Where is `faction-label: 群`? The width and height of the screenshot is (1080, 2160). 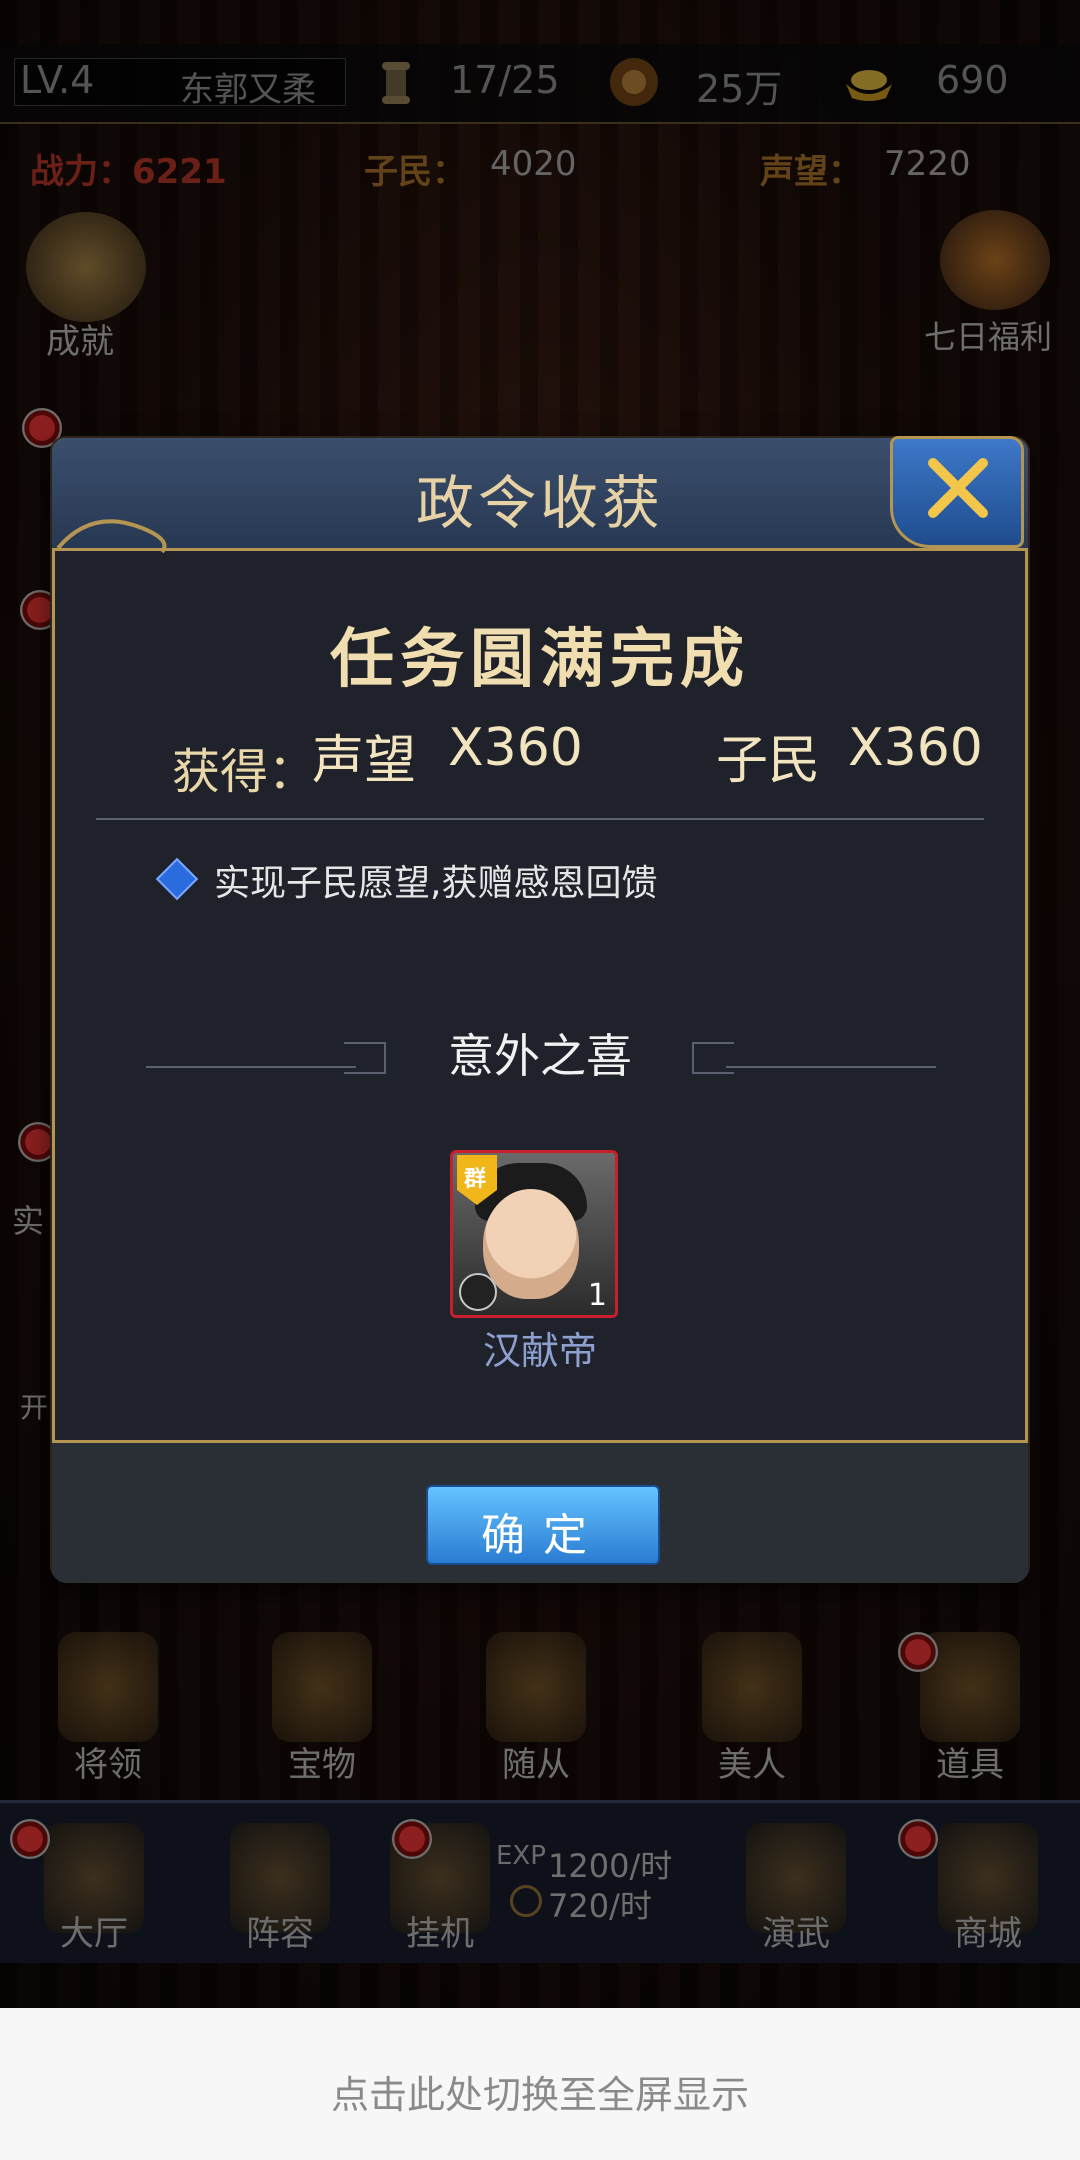 faction-label: 群 is located at coordinates (475, 1179).